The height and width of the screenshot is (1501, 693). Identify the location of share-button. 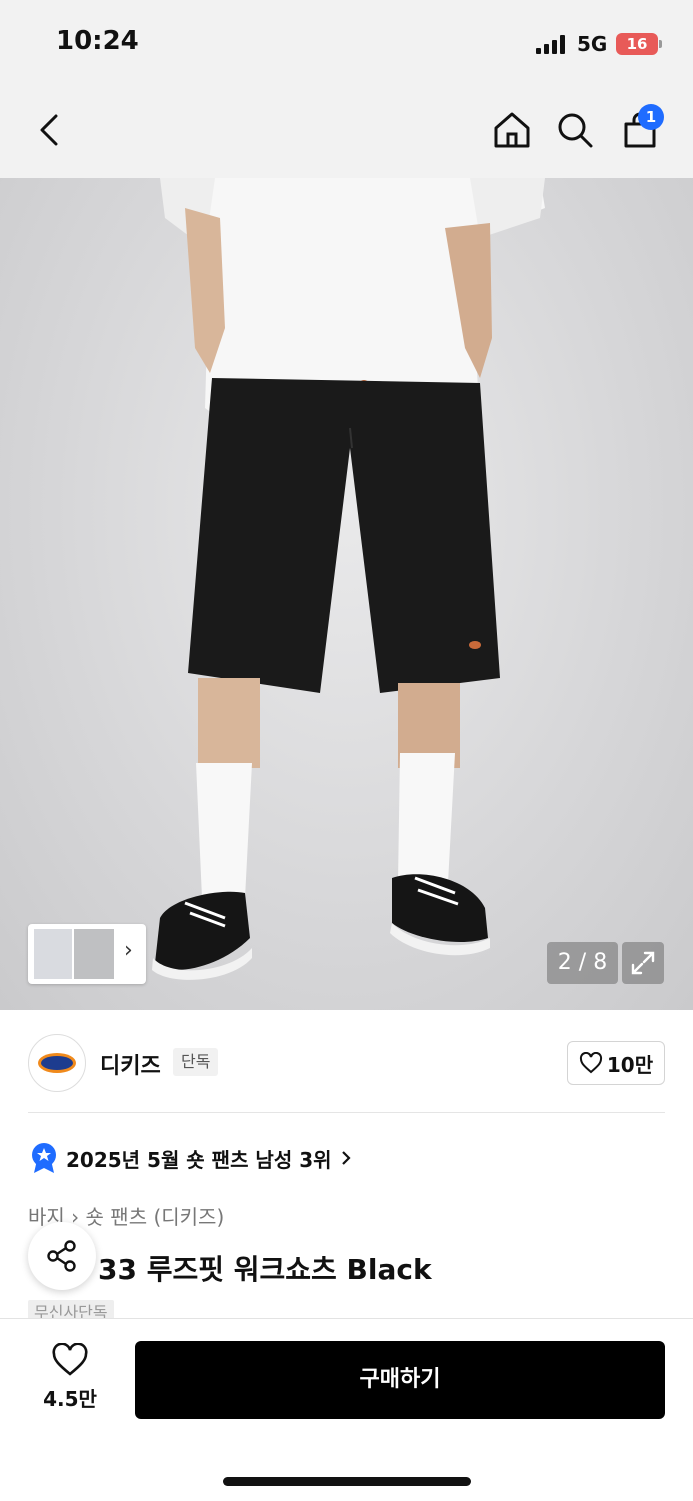
(62, 1256).